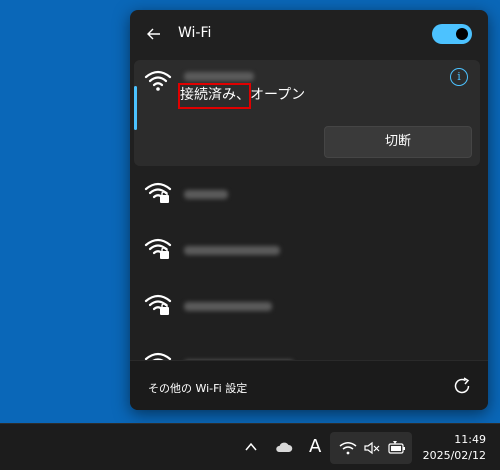 This screenshot has width=500, height=470. I want to click on taskbar: A 11:49 2025/02/12, so click(250, 446).